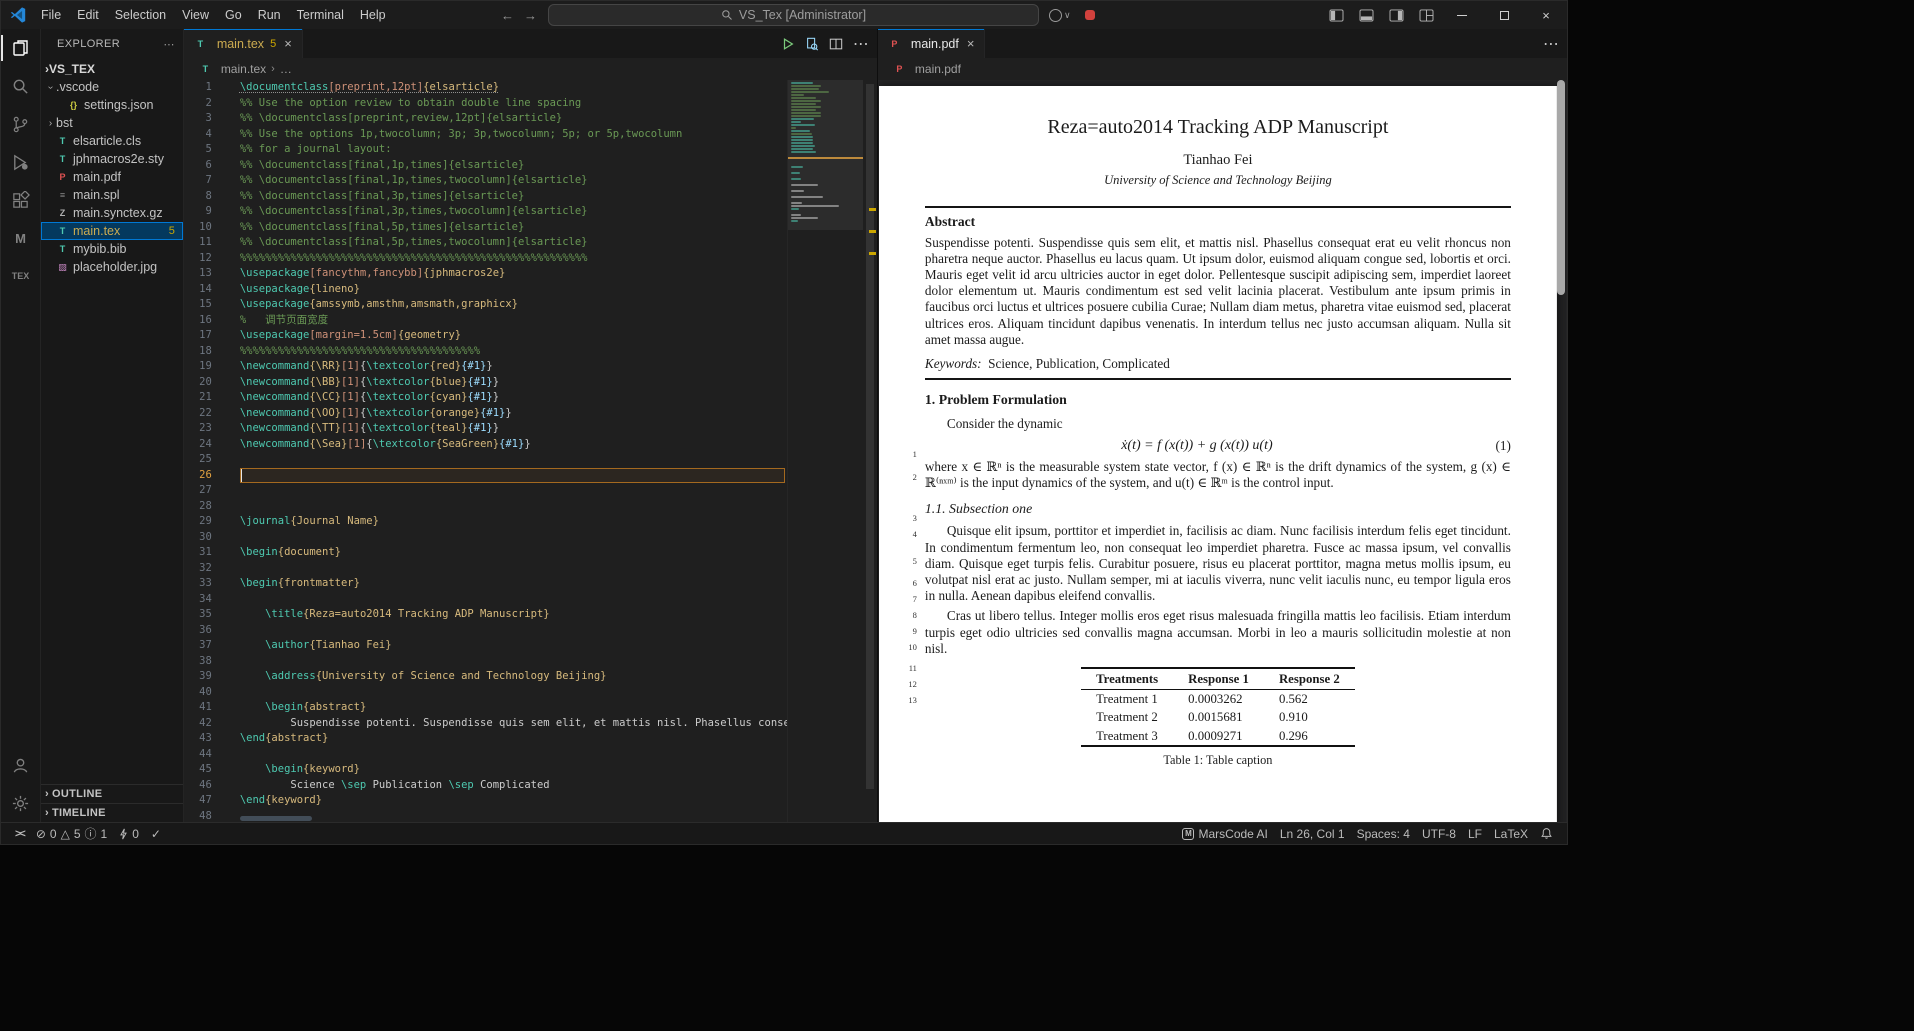 This screenshot has height=1031, width=1914. Describe the element at coordinates (530, 507) in the screenshot. I see `code-line: 28` at that location.